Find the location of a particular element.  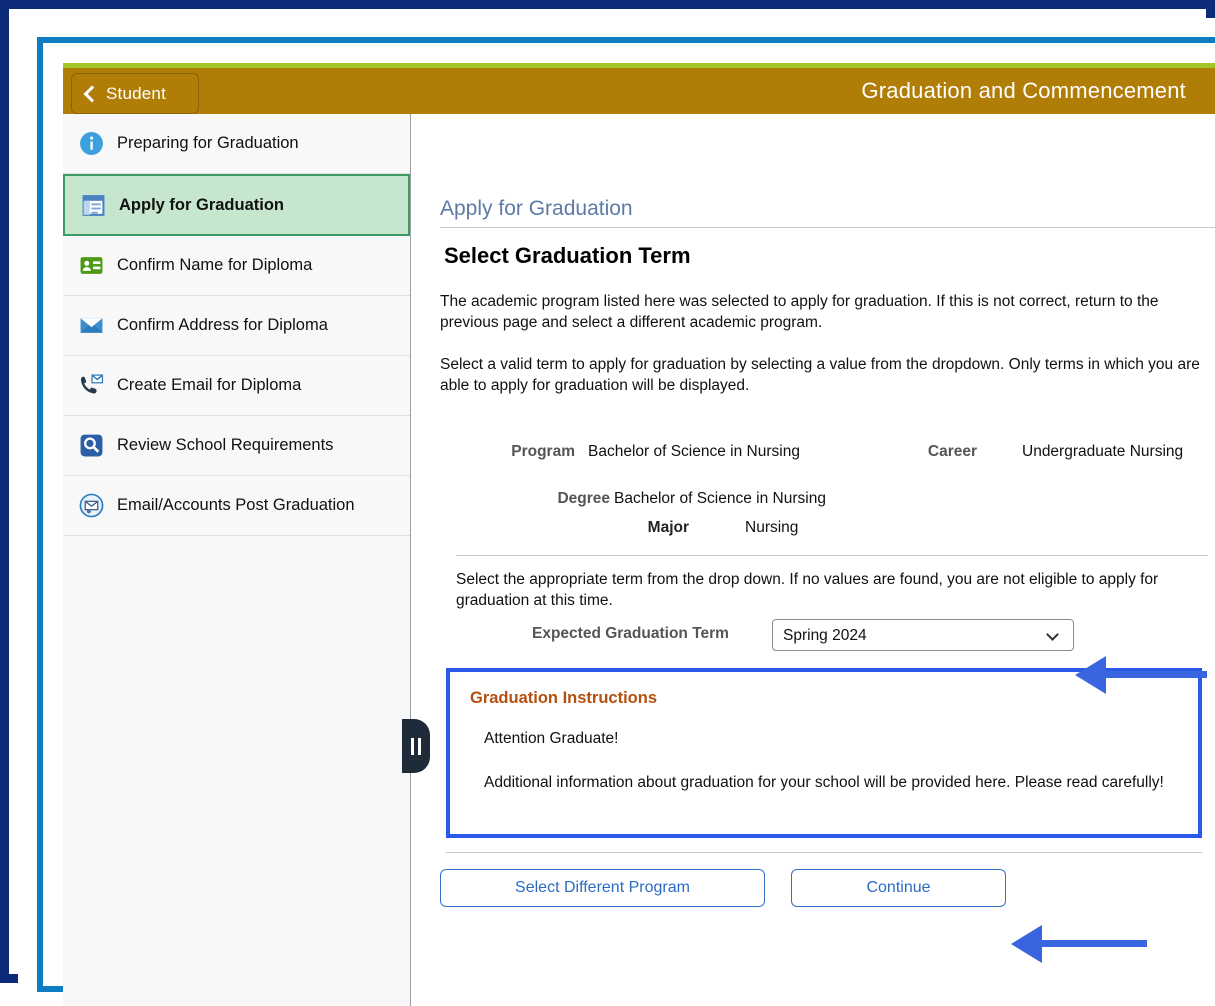

instructions-title: Graduation Instructions is located at coordinates (564, 698).